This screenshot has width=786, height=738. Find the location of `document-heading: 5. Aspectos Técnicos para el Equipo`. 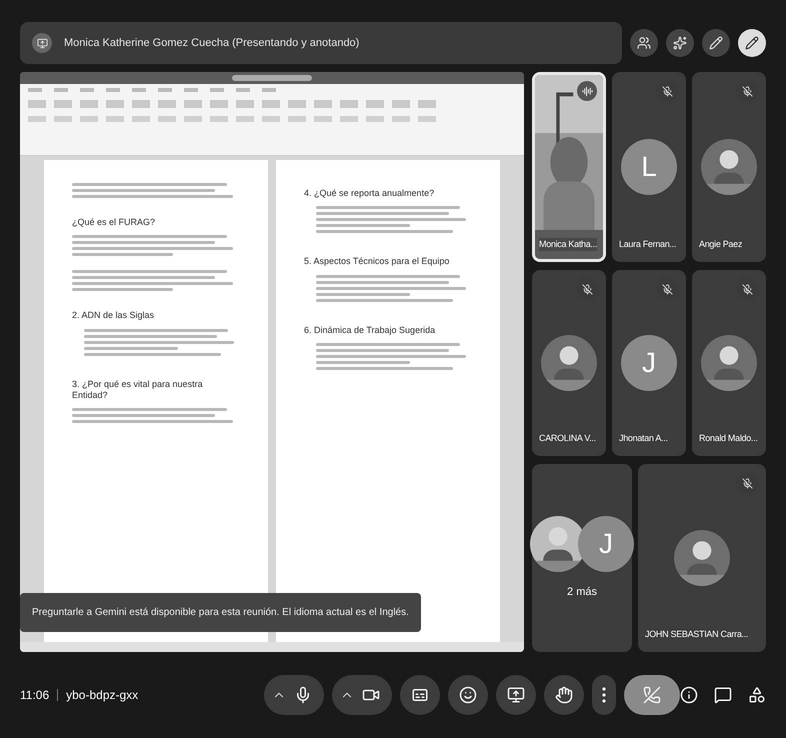

document-heading: 5. Aspectos Técnicos para el Equipo is located at coordinates (377, 262).